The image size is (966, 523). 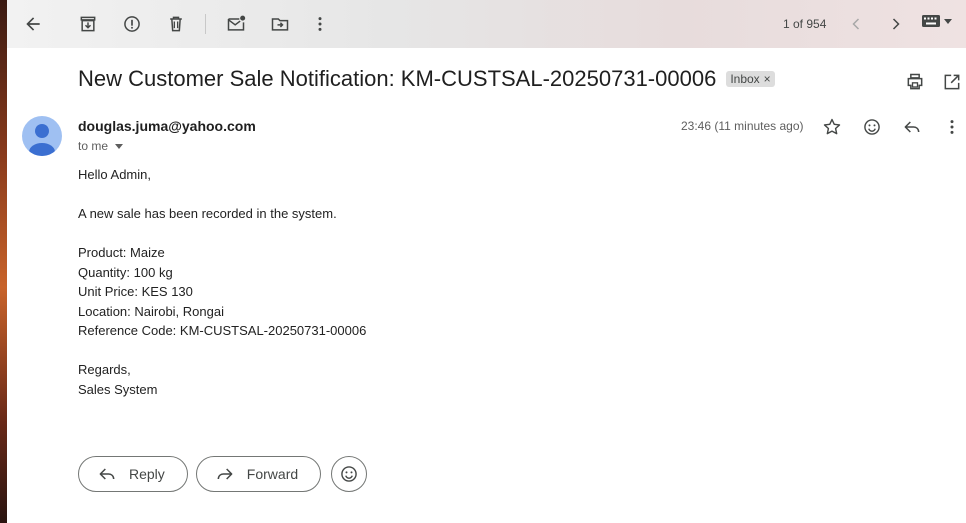 I want to click on person-icon, so click(x=42, y=140).